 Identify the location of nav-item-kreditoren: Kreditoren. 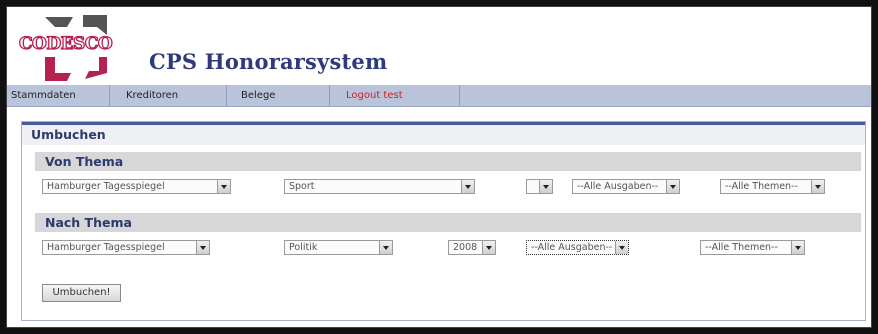
(168, 95).